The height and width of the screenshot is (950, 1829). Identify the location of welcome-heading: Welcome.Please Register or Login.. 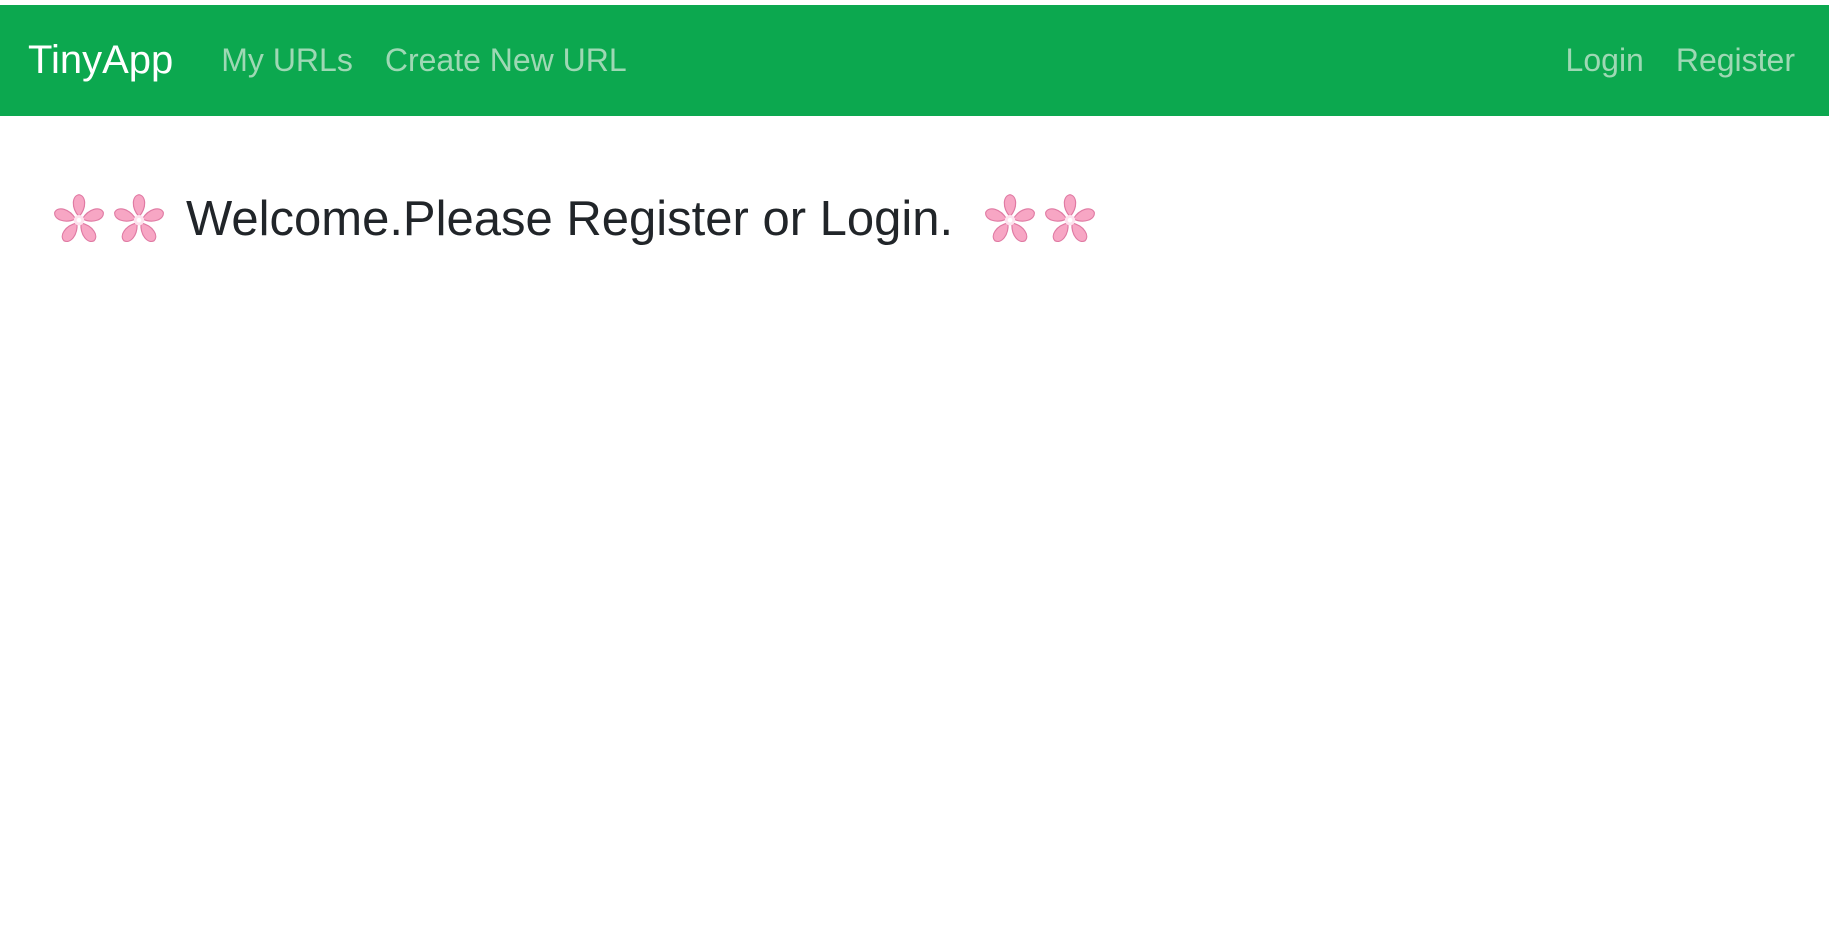
(575, 219).